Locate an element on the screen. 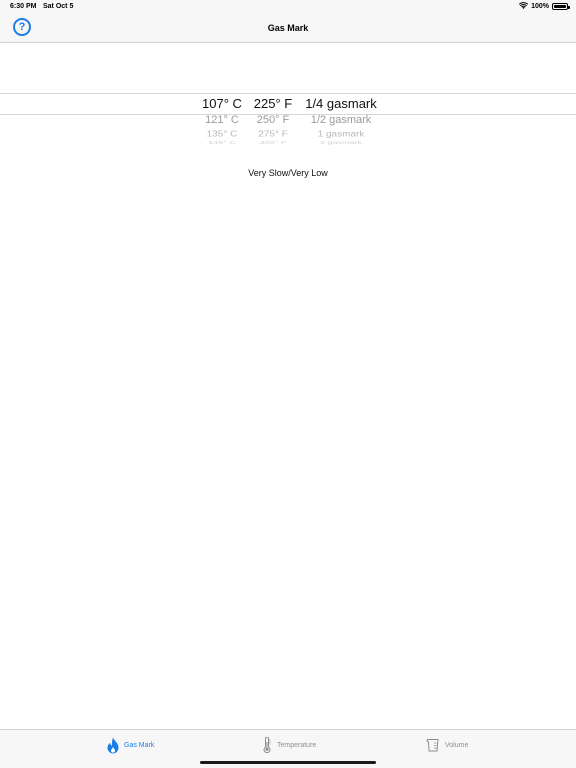 This screenshot has width=576, height=768. status-indicators: 100% is located at coordinates (544, 6).